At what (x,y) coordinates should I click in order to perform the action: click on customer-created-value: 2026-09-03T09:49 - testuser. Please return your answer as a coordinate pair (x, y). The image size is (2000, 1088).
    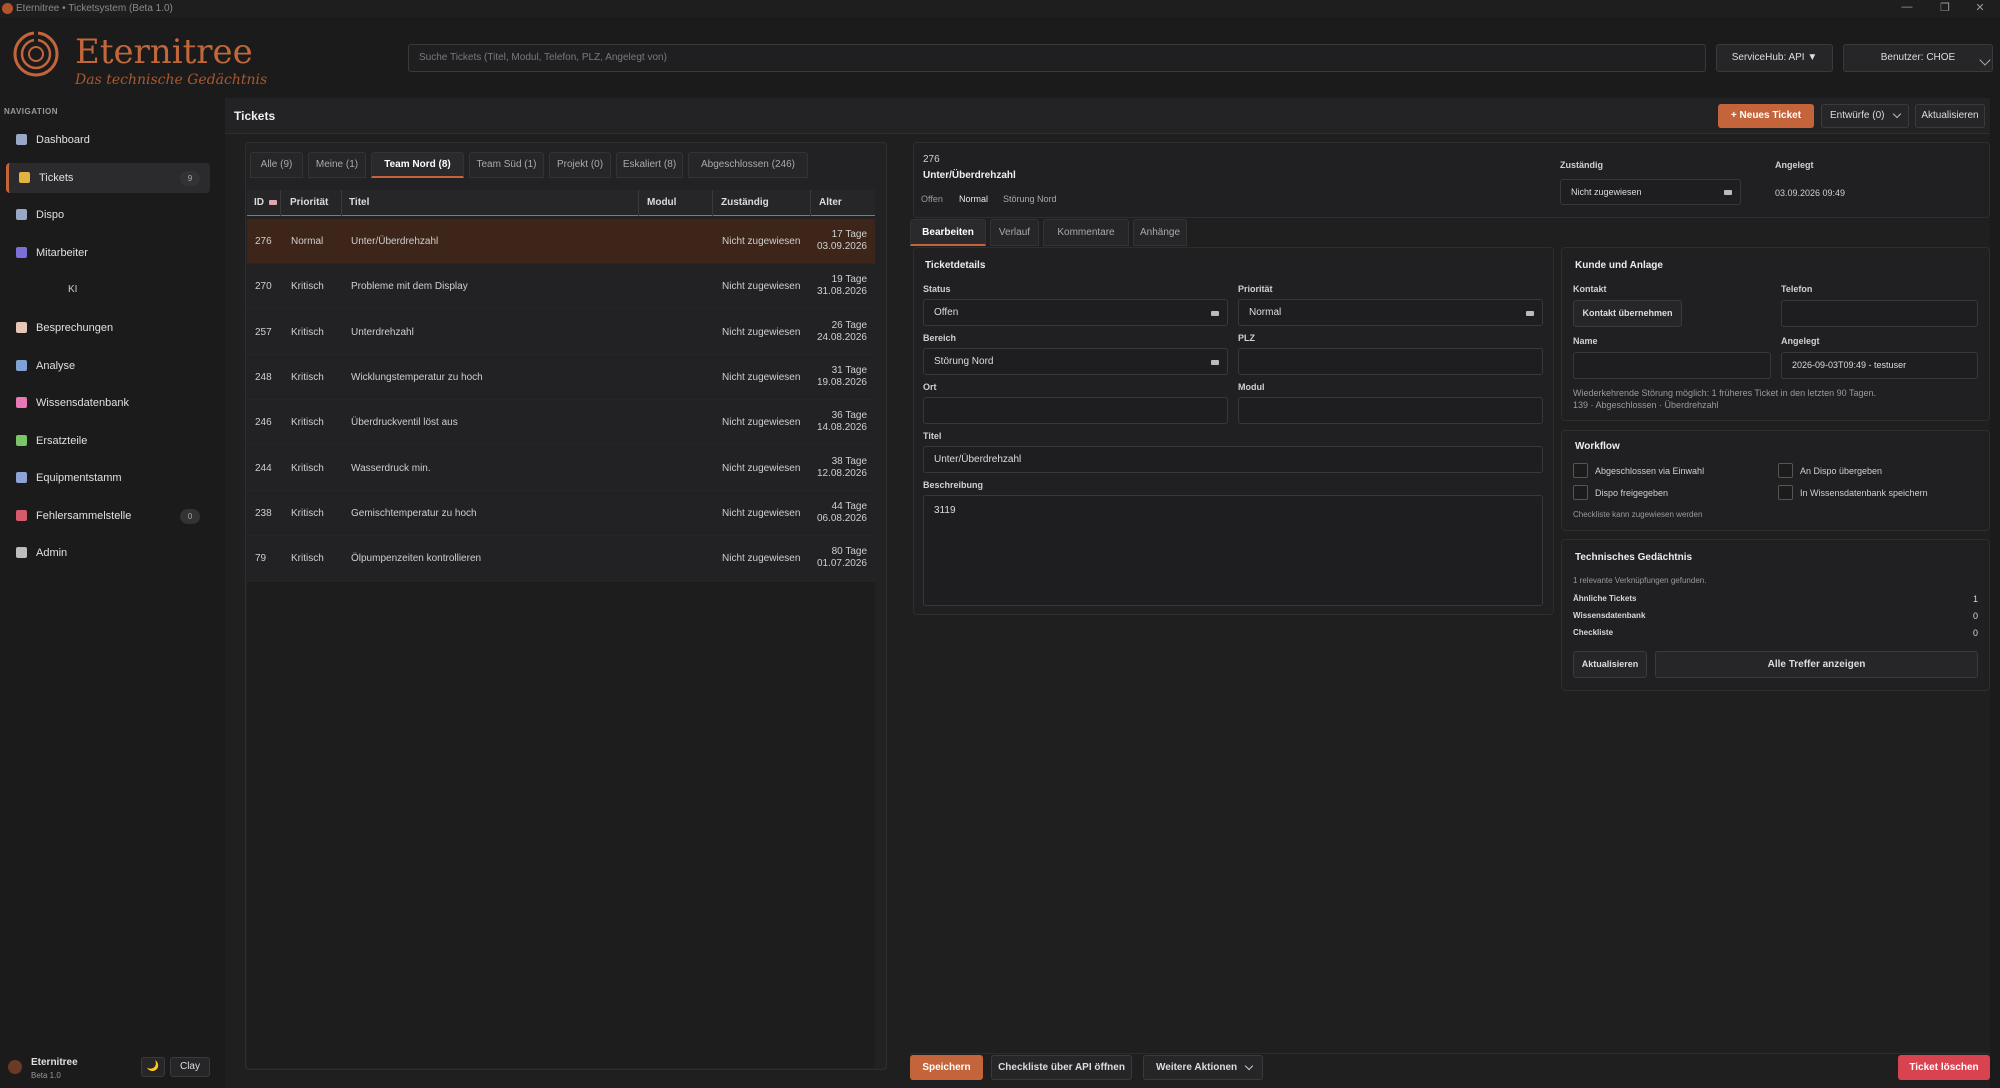
    Looking at the image, I should click on (1879, 365).